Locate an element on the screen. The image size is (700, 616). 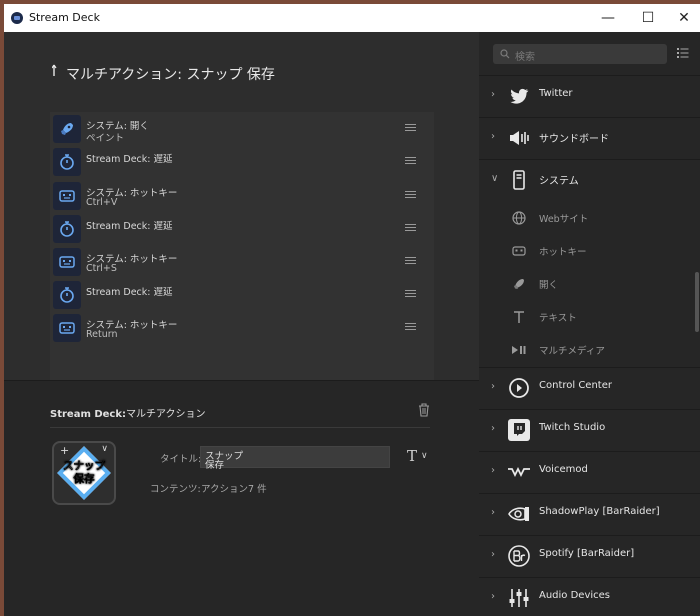
key-image-button: + ∨ スナップ 保存 is located at coordinates (84, 473).